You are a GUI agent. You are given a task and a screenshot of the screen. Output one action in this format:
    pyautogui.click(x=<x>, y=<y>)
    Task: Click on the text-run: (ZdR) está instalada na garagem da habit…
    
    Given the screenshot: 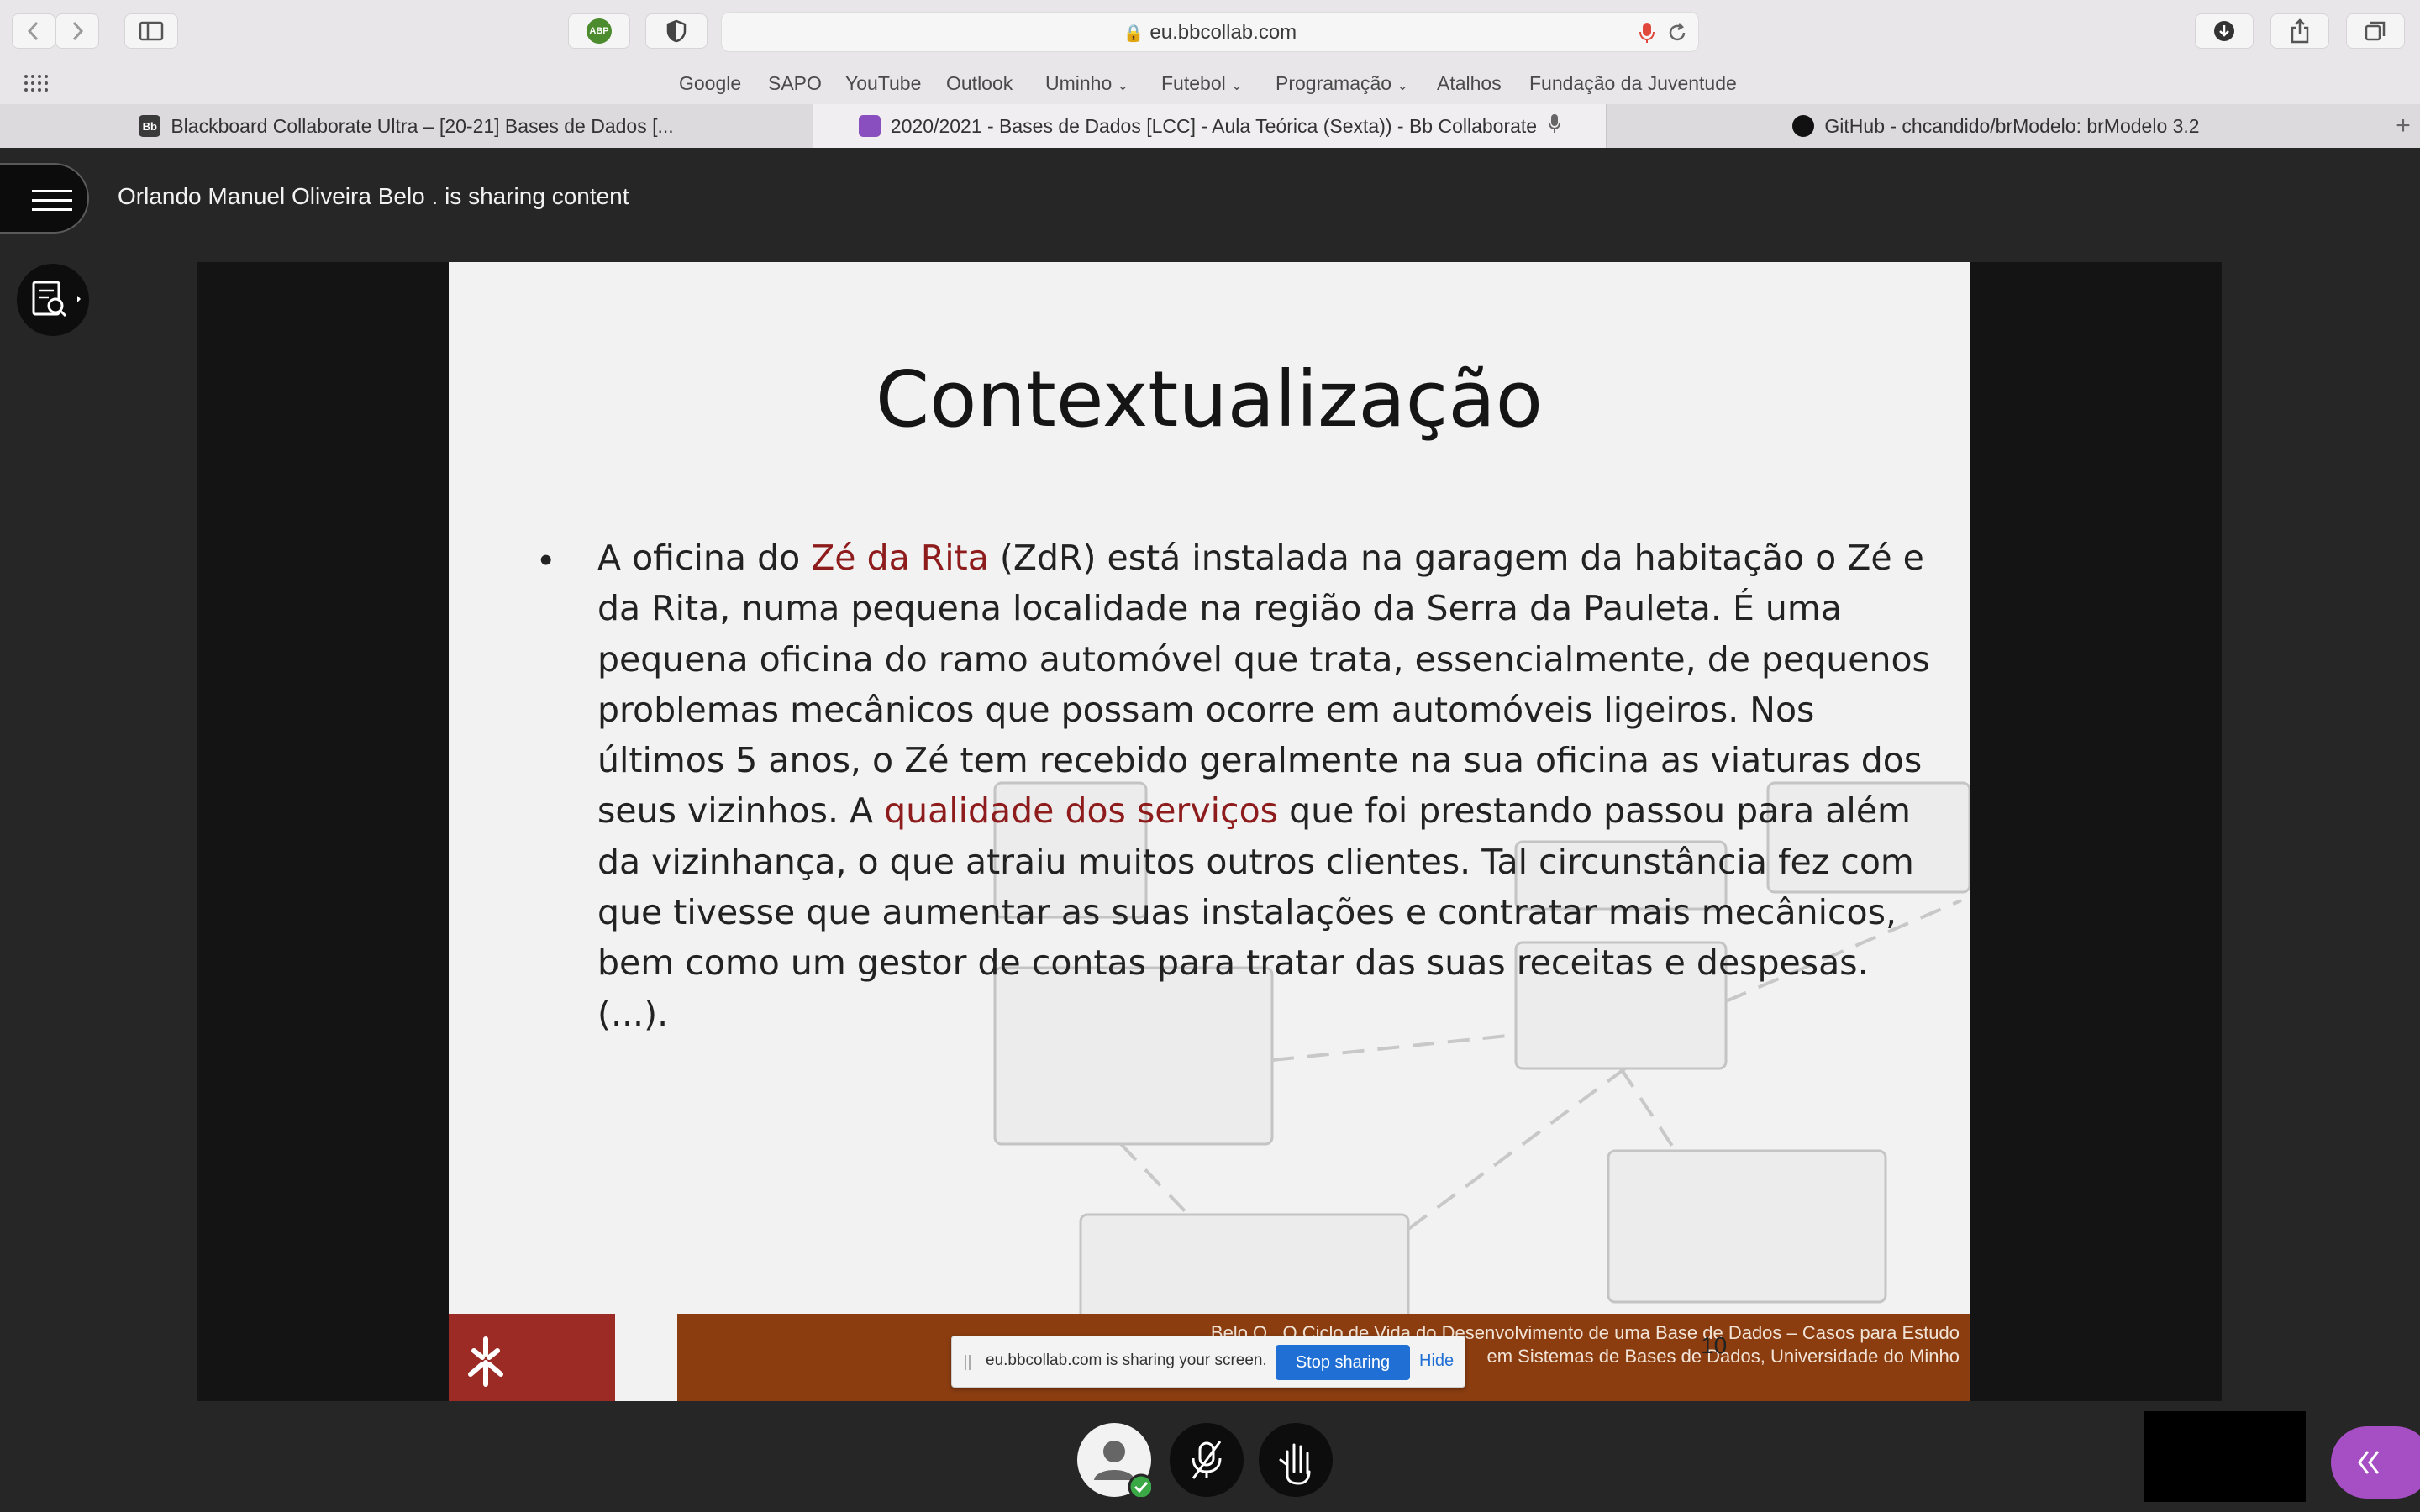 What is the action you would take?
    pyautogui.click(x=1263, y=685)
    